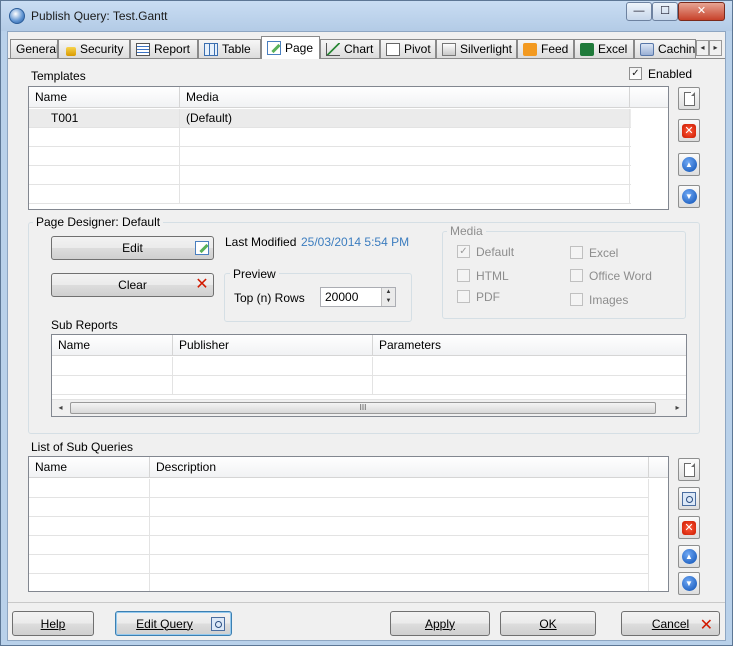  Describe the element at coordinates (363, 408) in the screenshot. I see `scroll-thumb: III` at that location.